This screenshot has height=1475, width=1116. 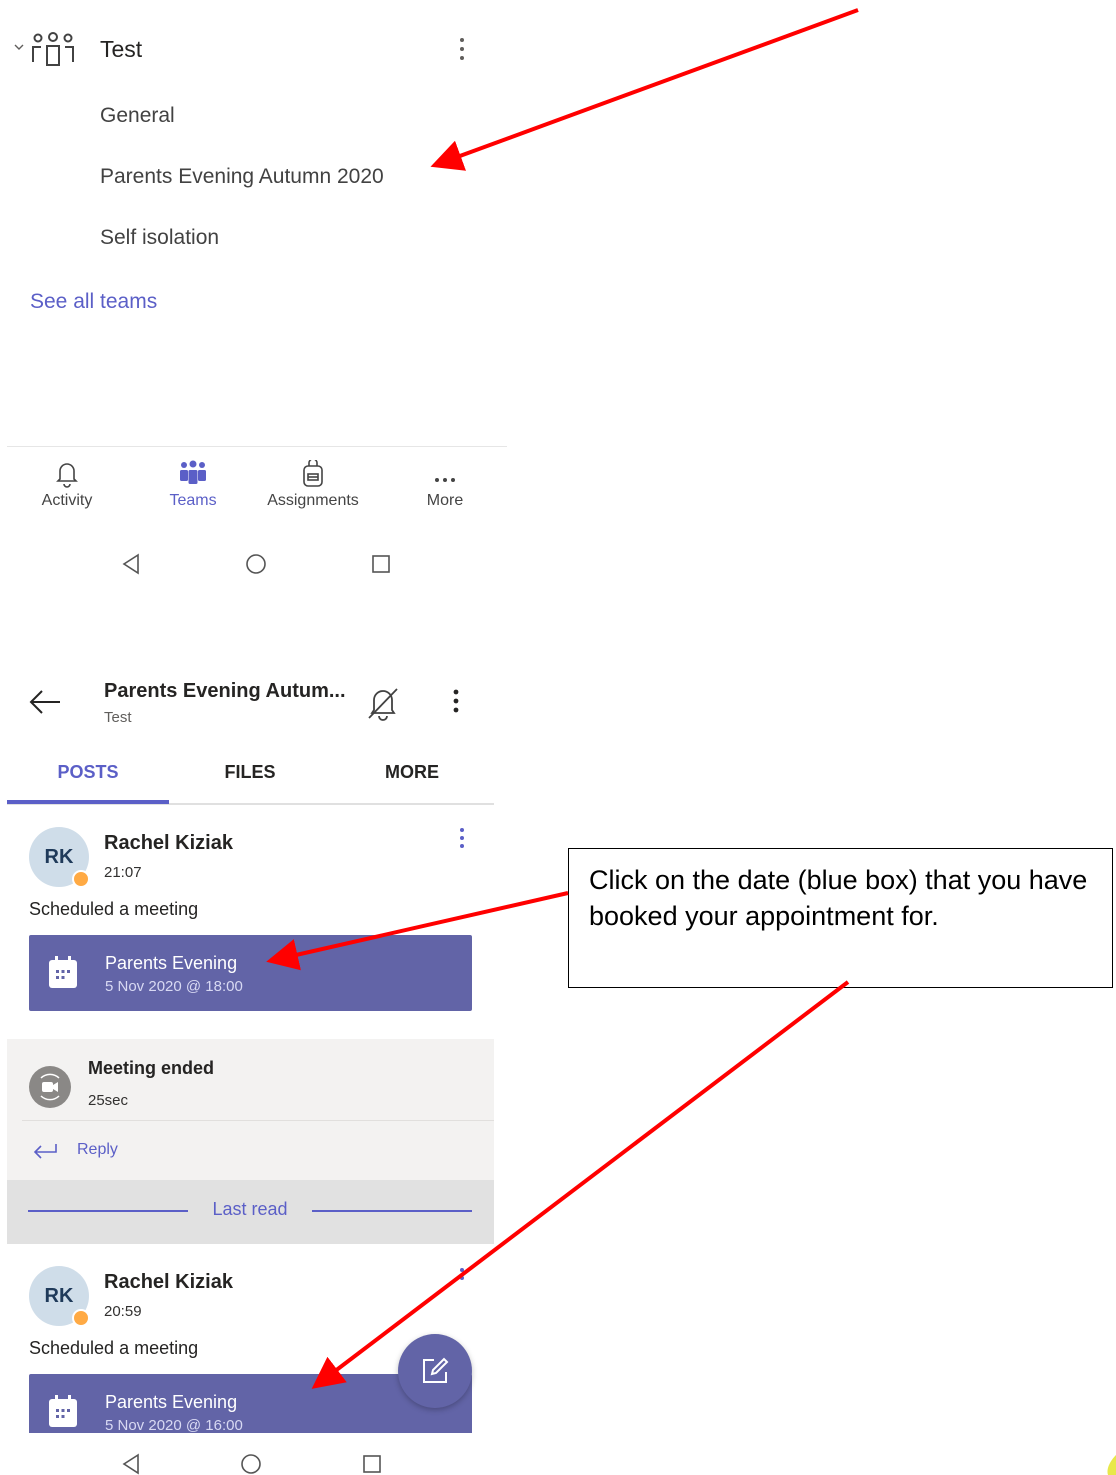 I want to click on post-time: 21:07, so click(x=123, y=872).